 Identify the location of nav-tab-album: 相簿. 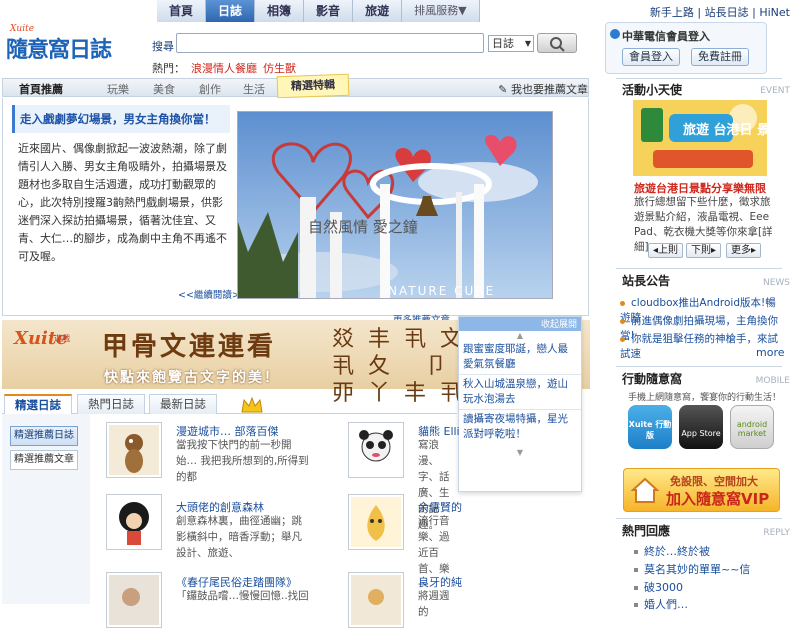
(280, 11).